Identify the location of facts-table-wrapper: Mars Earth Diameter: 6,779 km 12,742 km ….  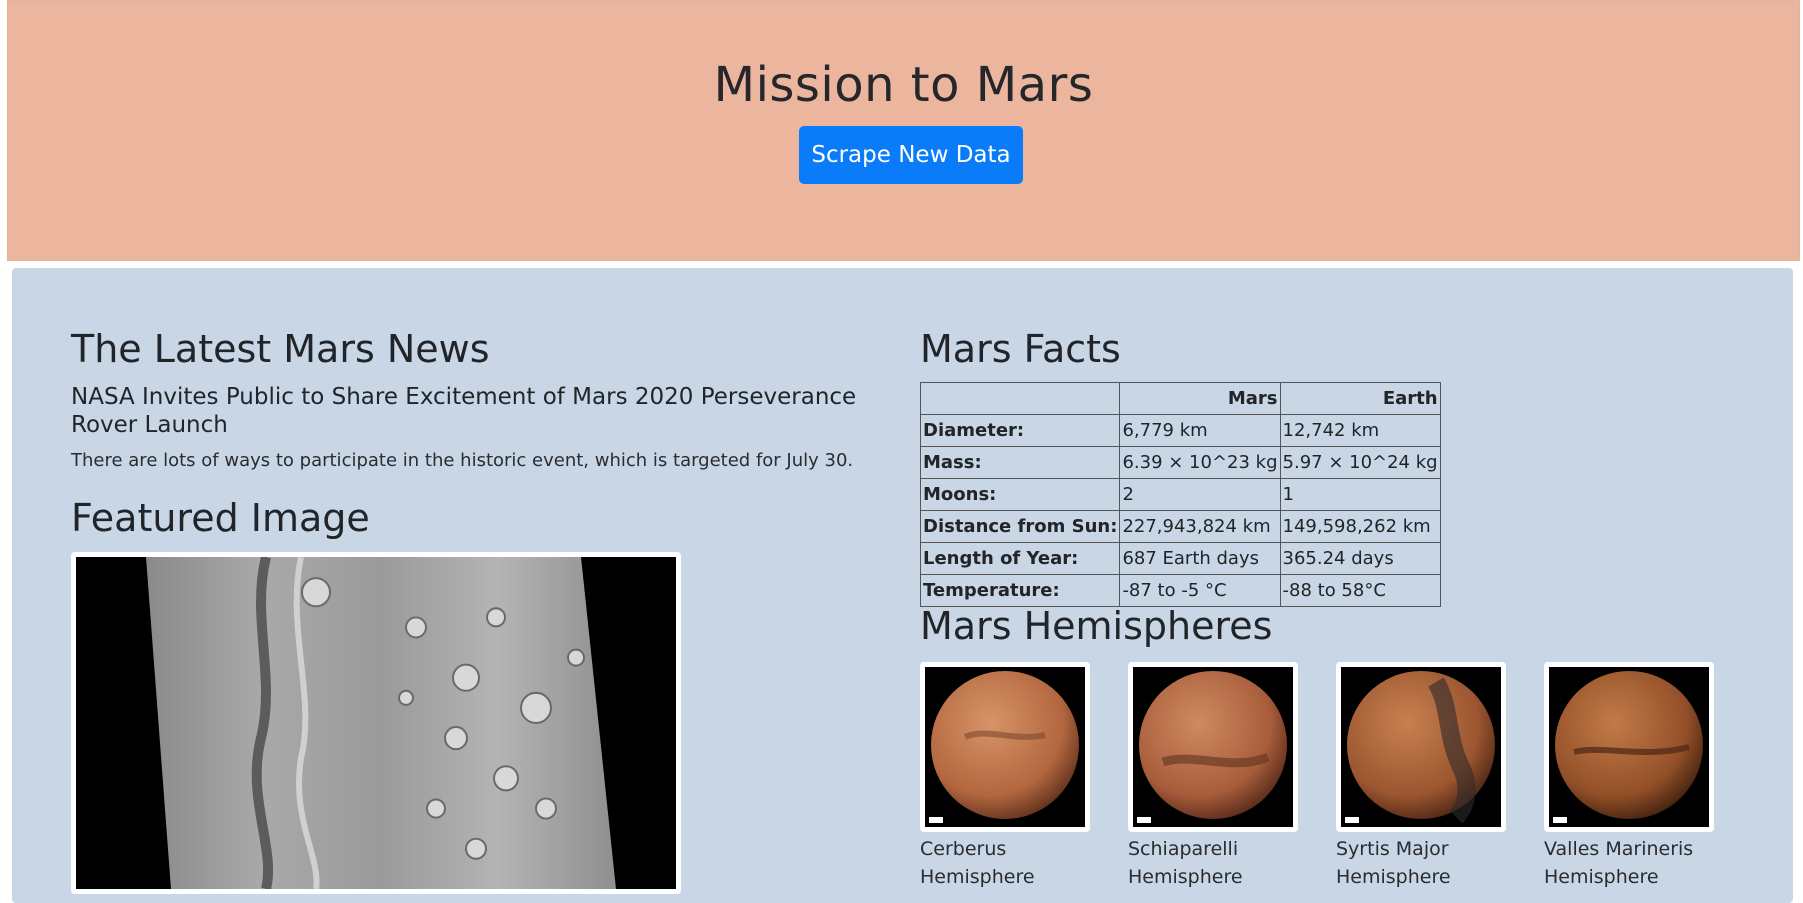
(1180, 494).